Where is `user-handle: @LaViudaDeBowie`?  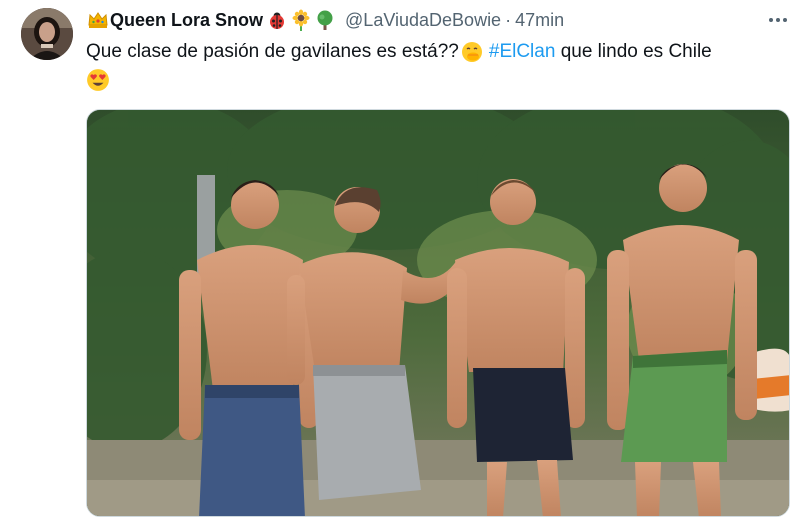
user-handle: @LaViudaDeBowie is located at coordinates (423, 20).